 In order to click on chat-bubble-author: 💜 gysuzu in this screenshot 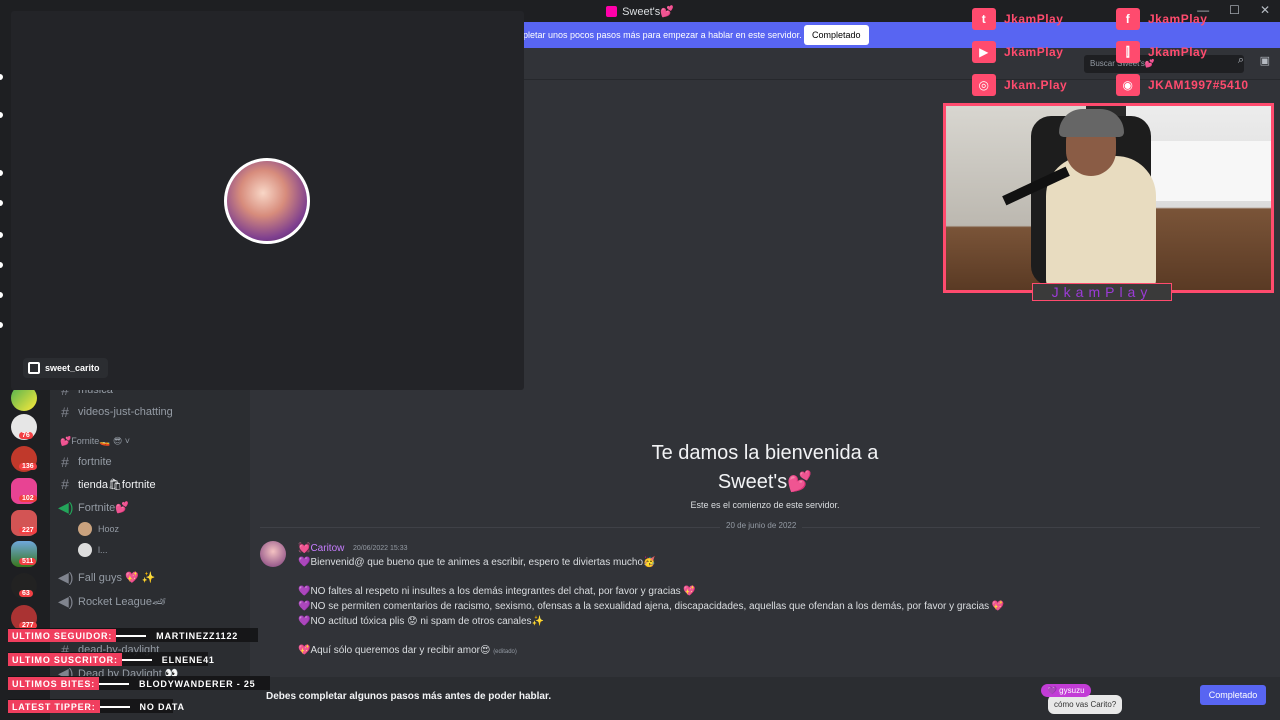, I will do `click(1066, 690)`.